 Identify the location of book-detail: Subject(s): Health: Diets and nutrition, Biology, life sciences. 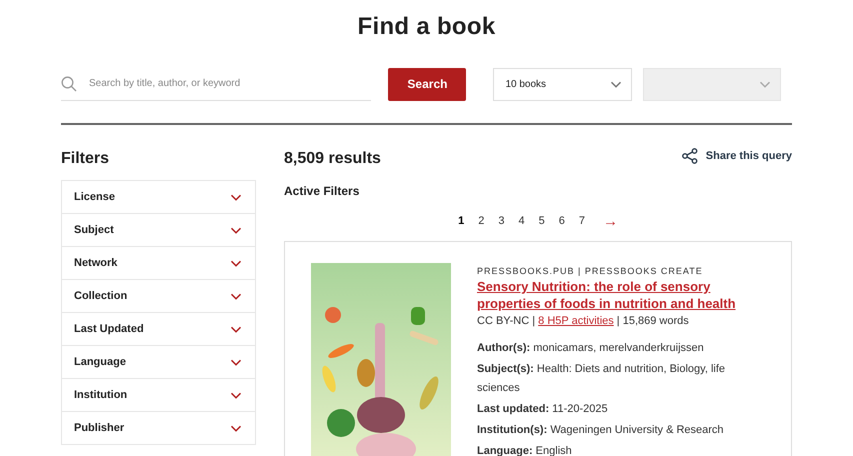
(601, 379).